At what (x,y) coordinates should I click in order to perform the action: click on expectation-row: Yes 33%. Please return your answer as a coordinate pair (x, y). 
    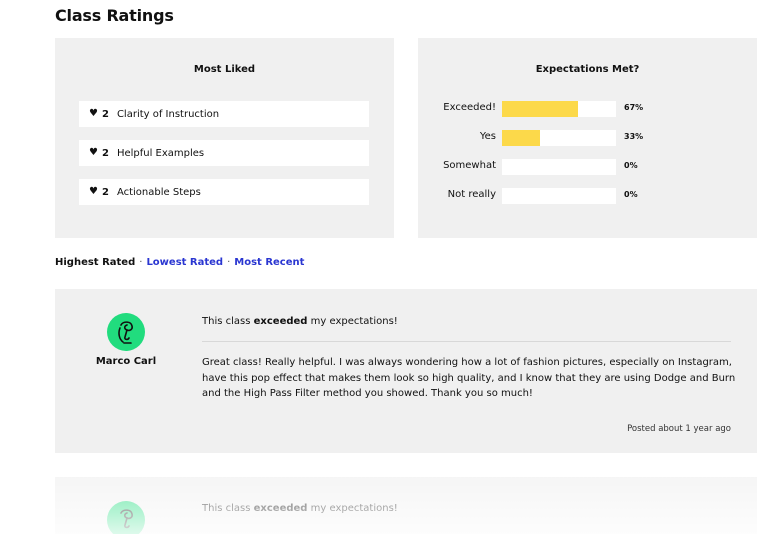
    Looking at the image, I should click on (587, 138).